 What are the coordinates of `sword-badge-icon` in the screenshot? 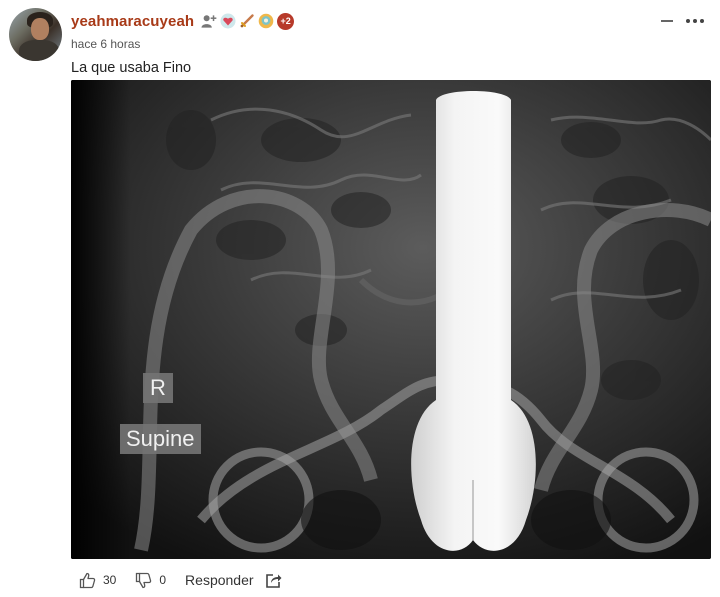 It's located at (247, 21).